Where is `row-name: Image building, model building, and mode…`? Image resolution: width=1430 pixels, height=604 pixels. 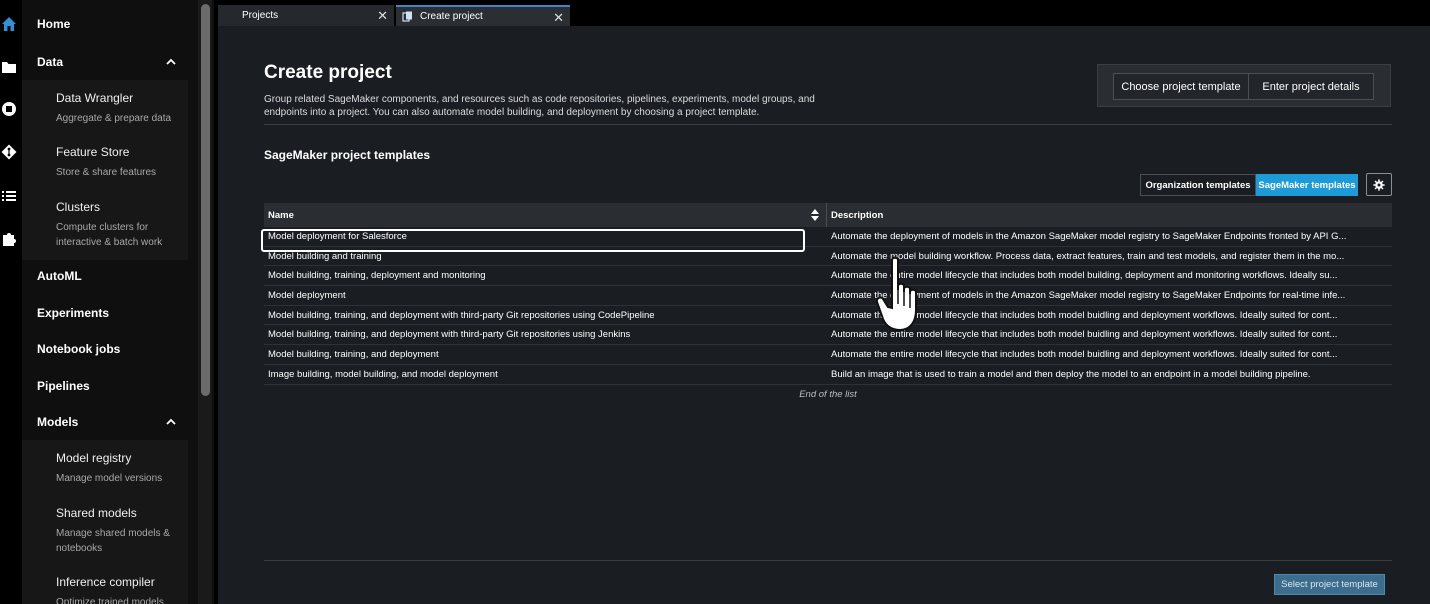
row-name: Image building, model building, and mode… is located at coordinates (383, 374).